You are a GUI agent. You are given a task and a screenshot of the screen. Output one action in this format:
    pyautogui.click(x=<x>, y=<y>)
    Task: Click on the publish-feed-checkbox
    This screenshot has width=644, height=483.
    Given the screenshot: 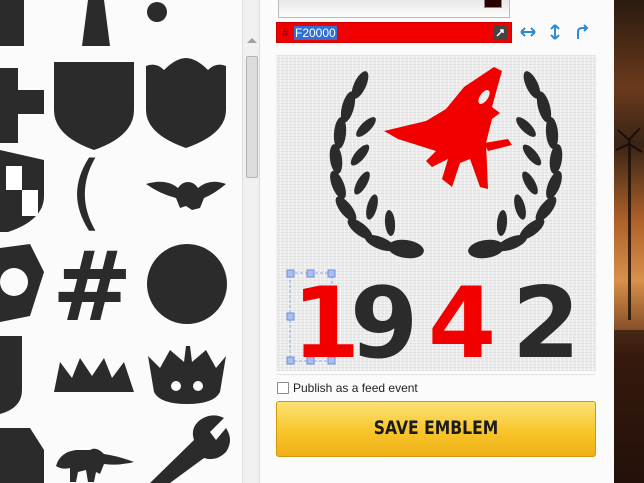 What is the action you would take?
    pyautogui.click(x=283, y=388)
    